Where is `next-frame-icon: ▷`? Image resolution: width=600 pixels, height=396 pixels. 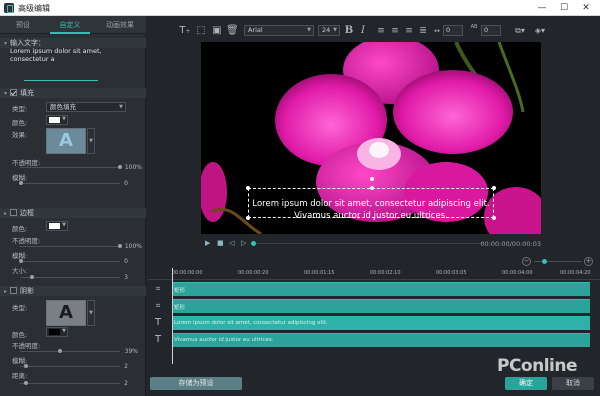 next-frame-icon: ▷ is located at coordinates (243, 243).